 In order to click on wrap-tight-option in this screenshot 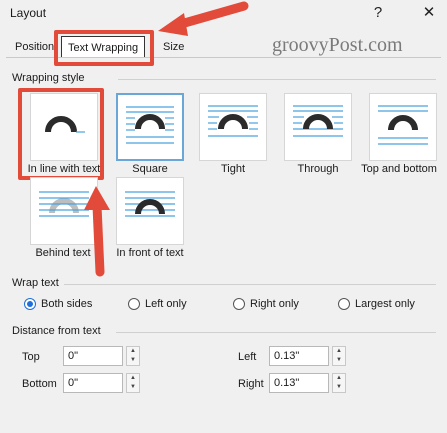, I will do `click(233, 127)`.